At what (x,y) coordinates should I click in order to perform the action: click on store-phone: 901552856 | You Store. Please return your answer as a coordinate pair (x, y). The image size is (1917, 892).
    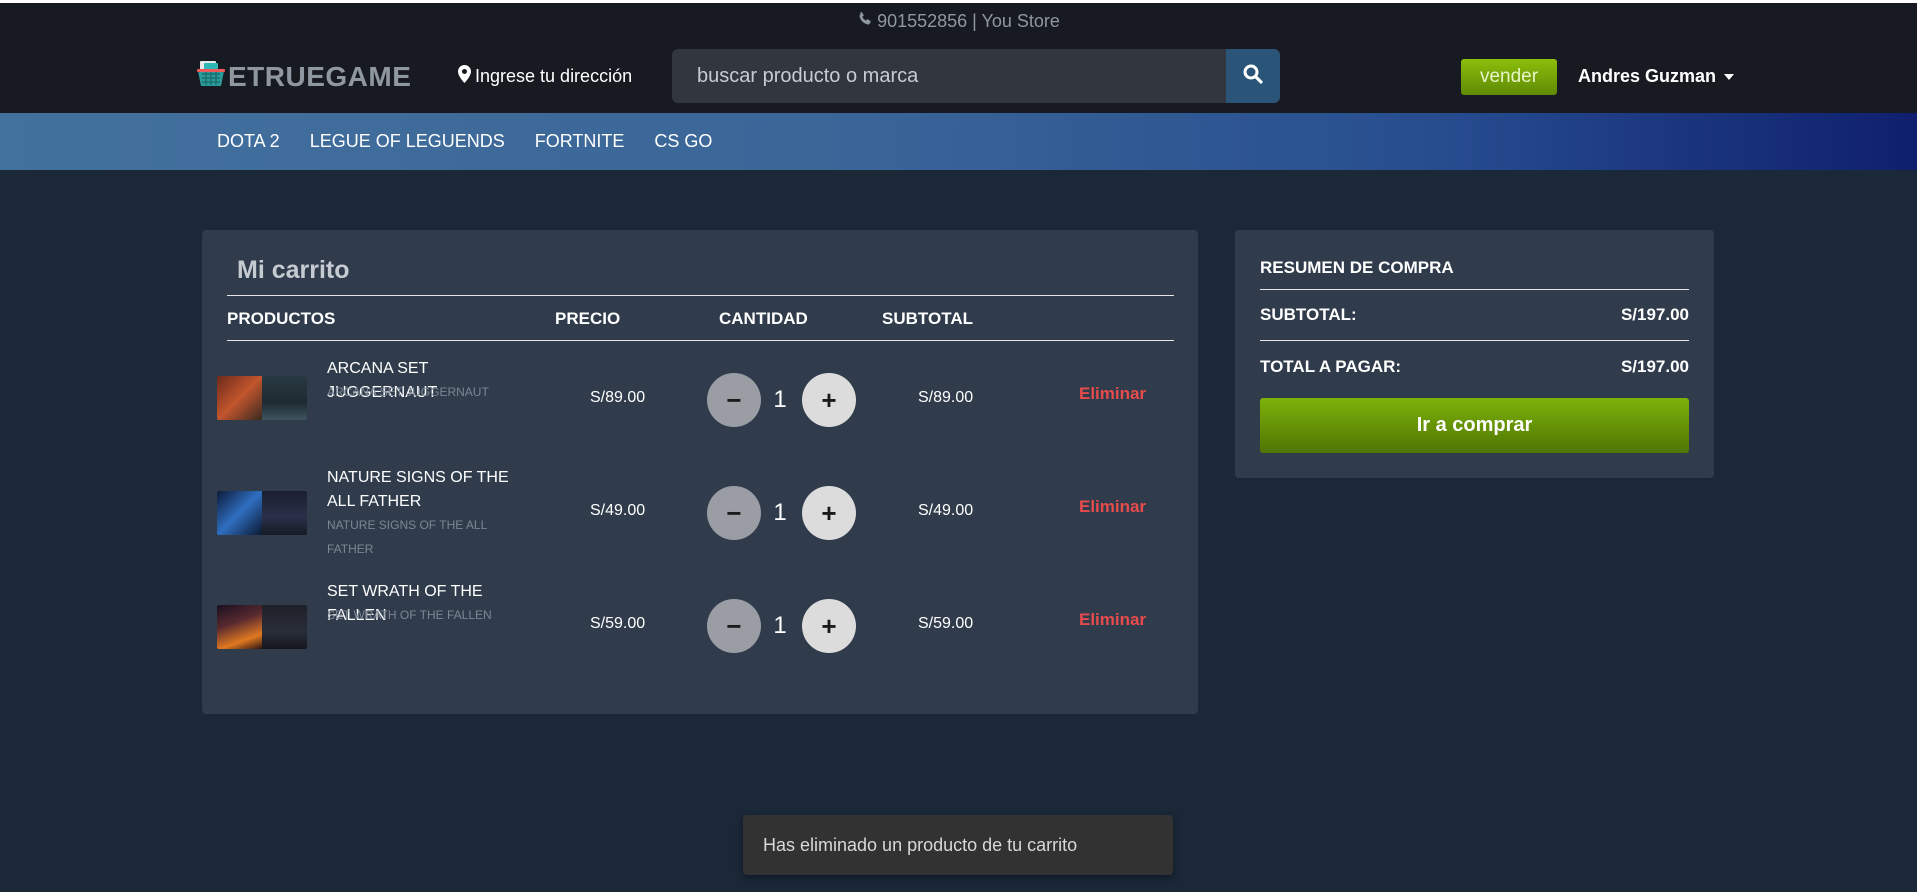
    Looking at the image, I should click on (958, 21).